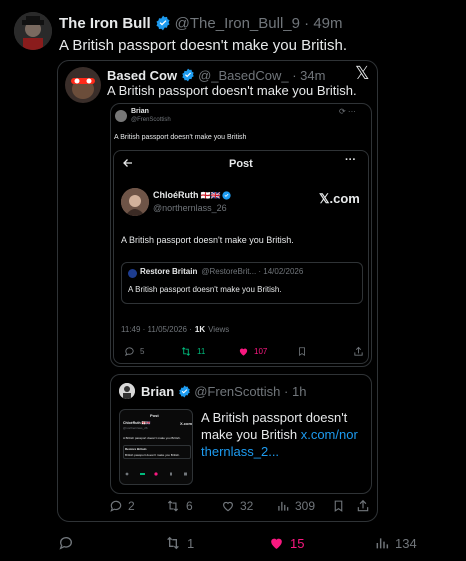 The image size is (466, 561). I want to click on views-count: 309, so click(305, 506).